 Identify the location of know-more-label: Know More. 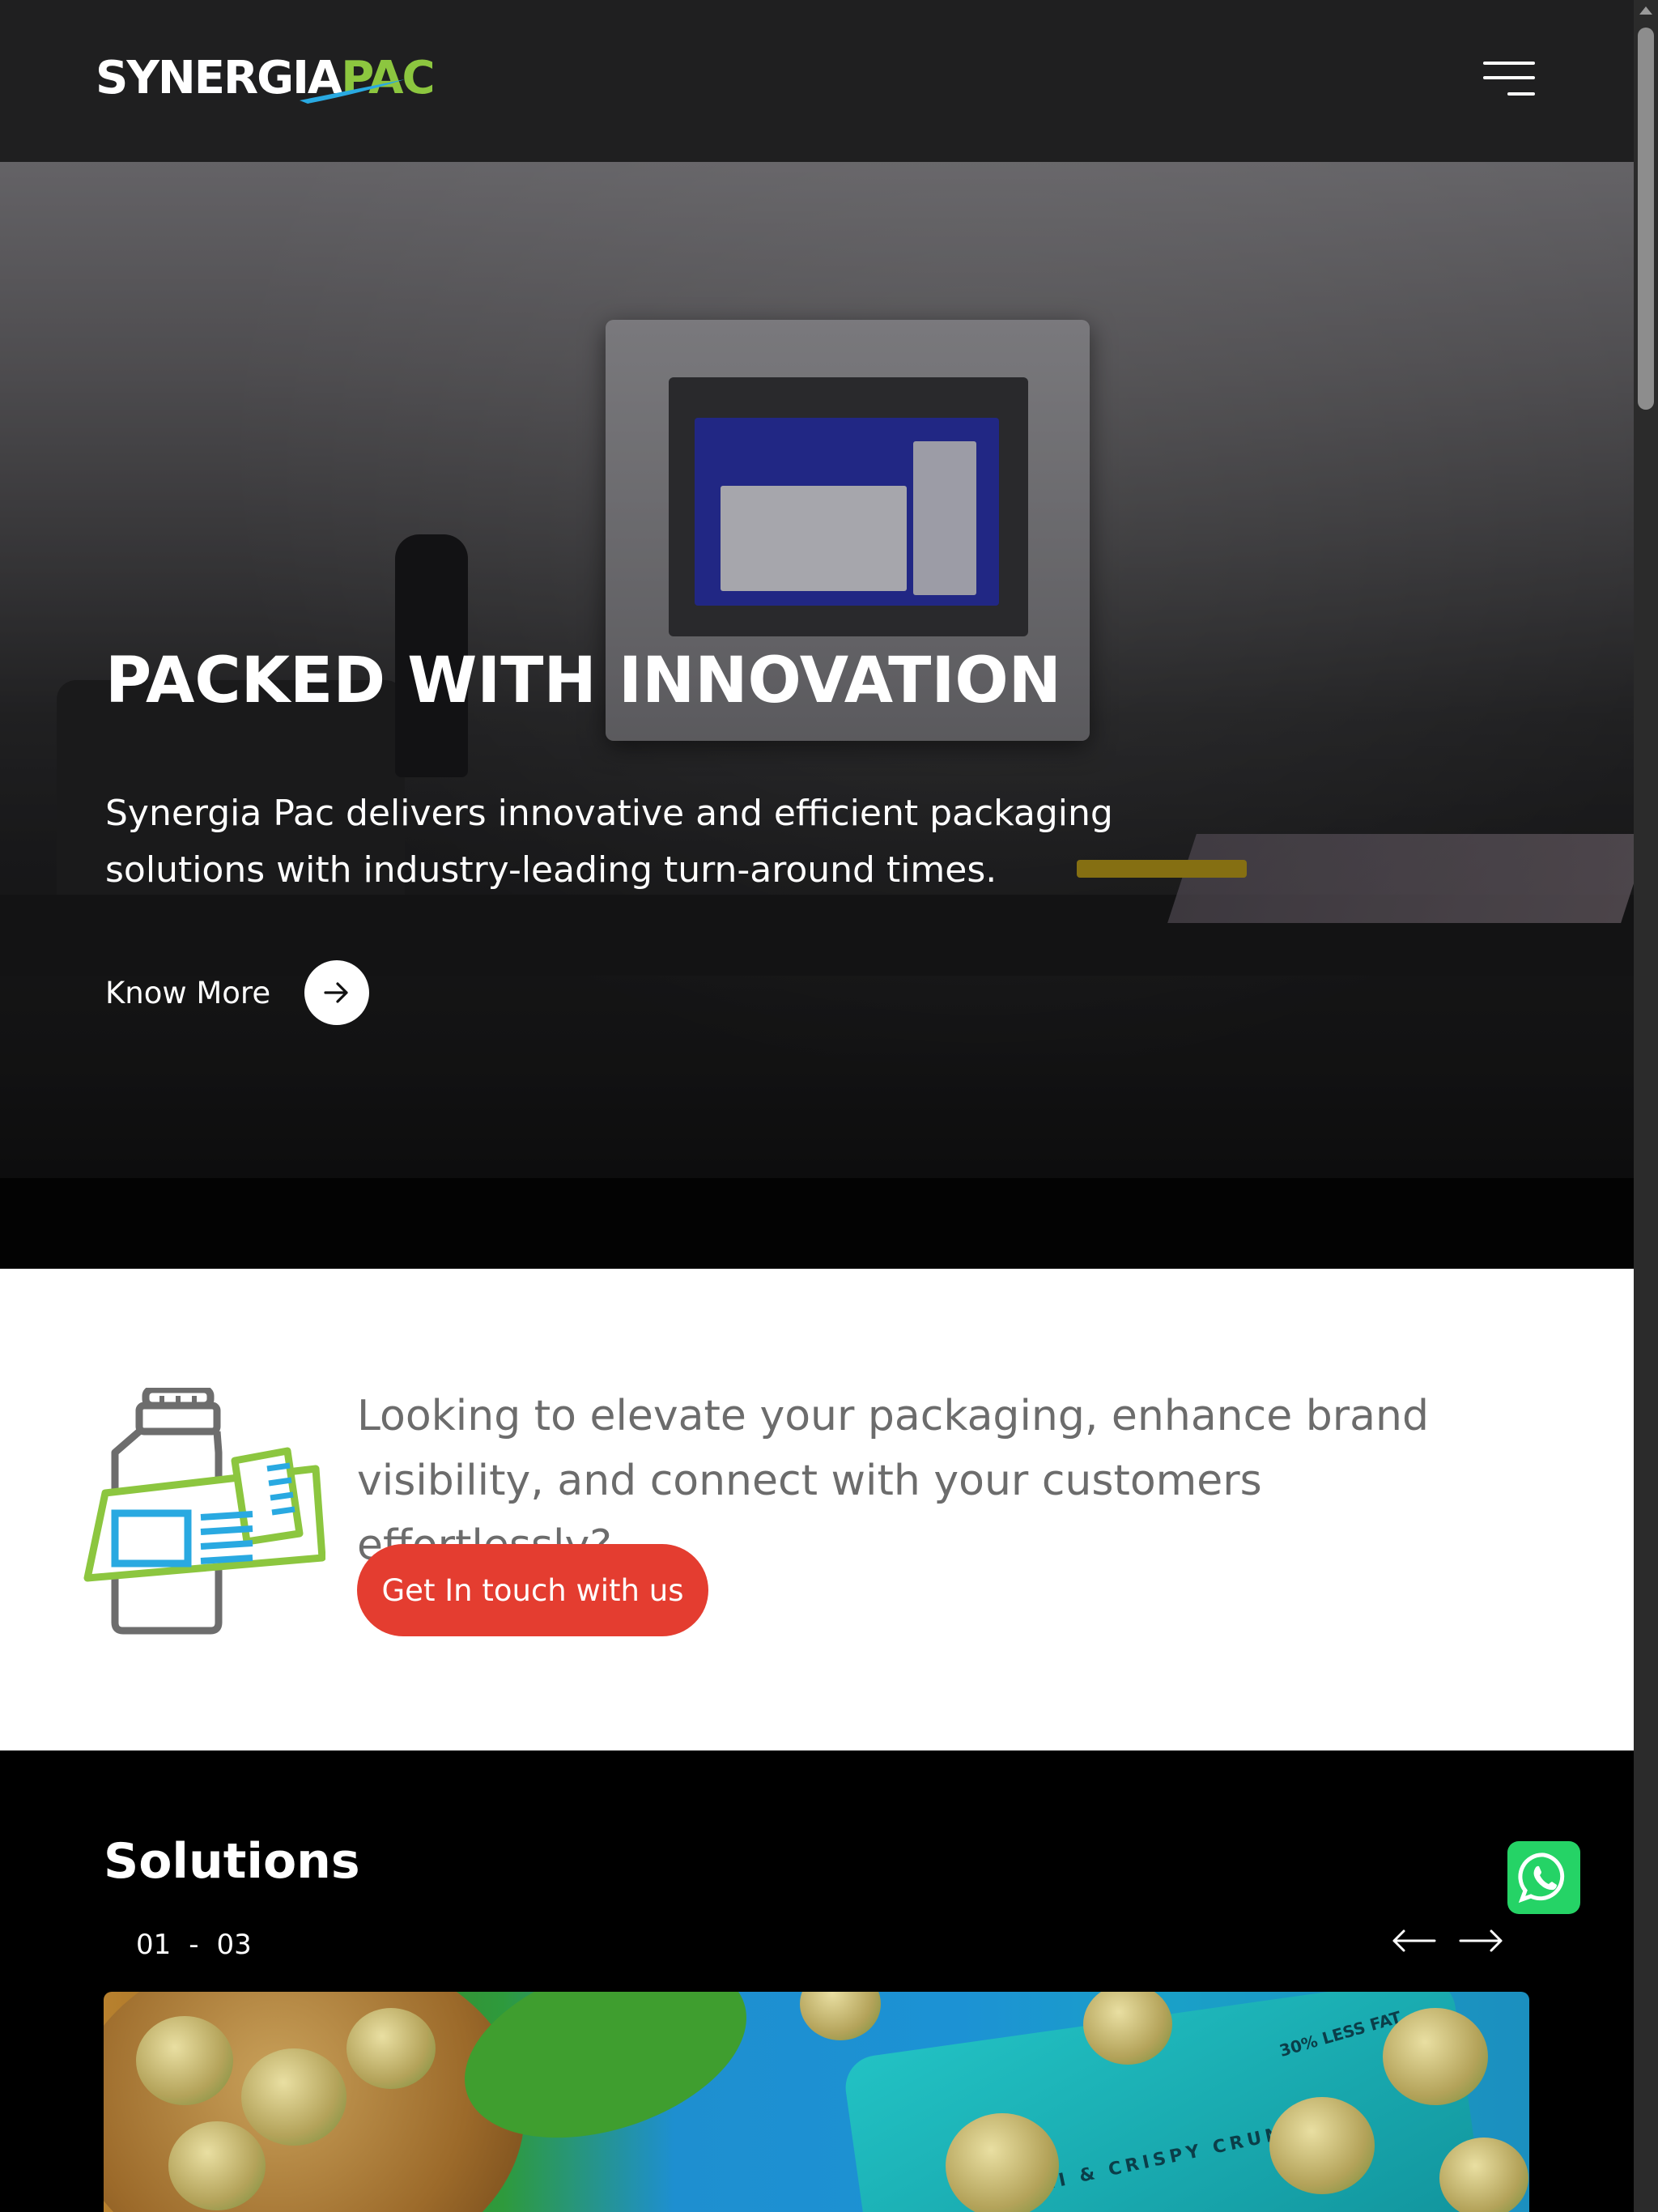
(188, 993).